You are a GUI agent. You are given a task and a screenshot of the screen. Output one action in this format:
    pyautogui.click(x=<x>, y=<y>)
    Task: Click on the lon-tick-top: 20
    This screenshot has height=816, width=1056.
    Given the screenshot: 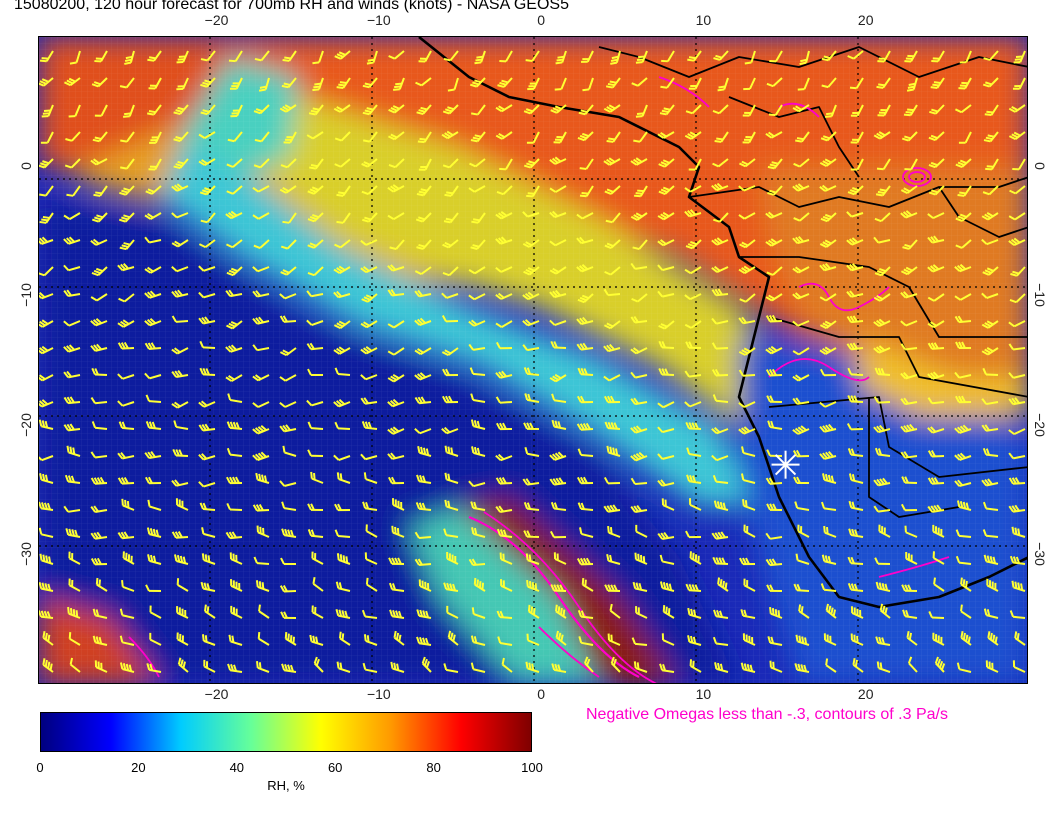 What is the action you would take?
    pyautogui.click(x=865, y=20)
    